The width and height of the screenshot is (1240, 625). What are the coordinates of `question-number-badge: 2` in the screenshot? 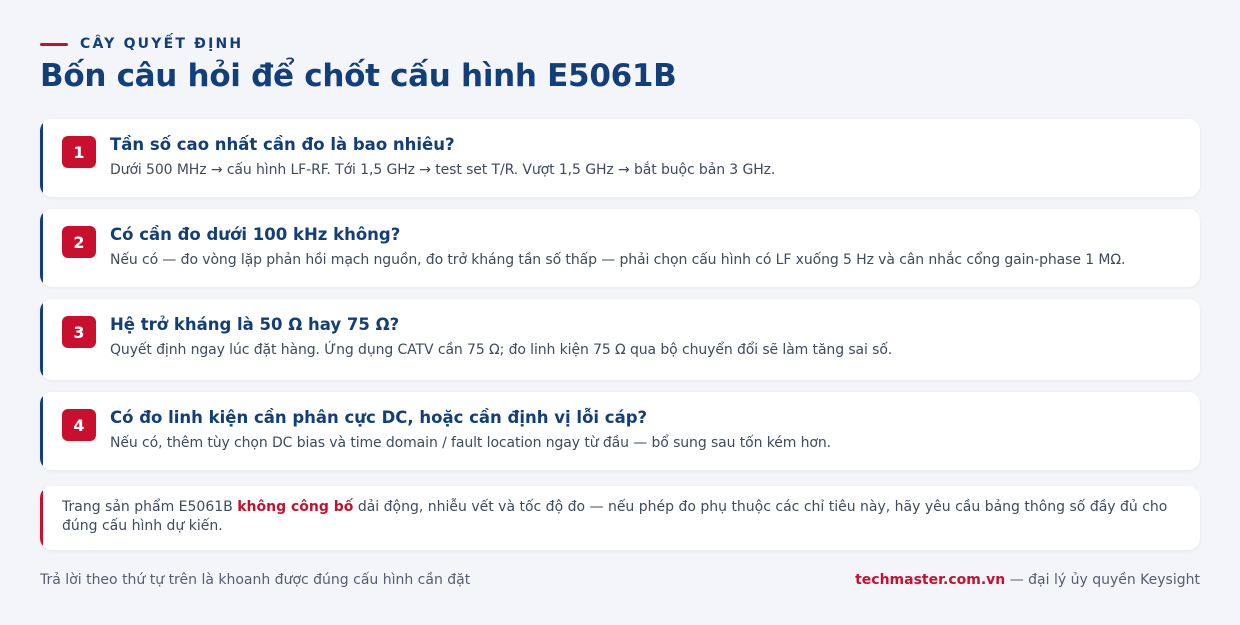 It's located at (79, 242).